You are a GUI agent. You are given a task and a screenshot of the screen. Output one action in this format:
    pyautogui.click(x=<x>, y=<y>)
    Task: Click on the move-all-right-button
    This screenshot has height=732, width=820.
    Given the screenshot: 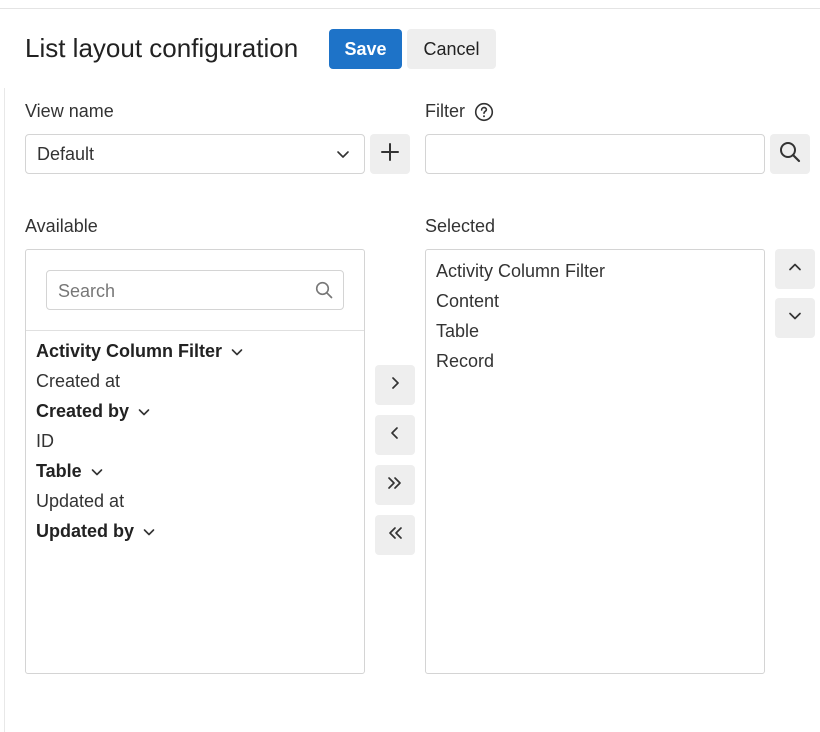 What is the action you would take?
    pyautogui.click(x=395, y=485)
    